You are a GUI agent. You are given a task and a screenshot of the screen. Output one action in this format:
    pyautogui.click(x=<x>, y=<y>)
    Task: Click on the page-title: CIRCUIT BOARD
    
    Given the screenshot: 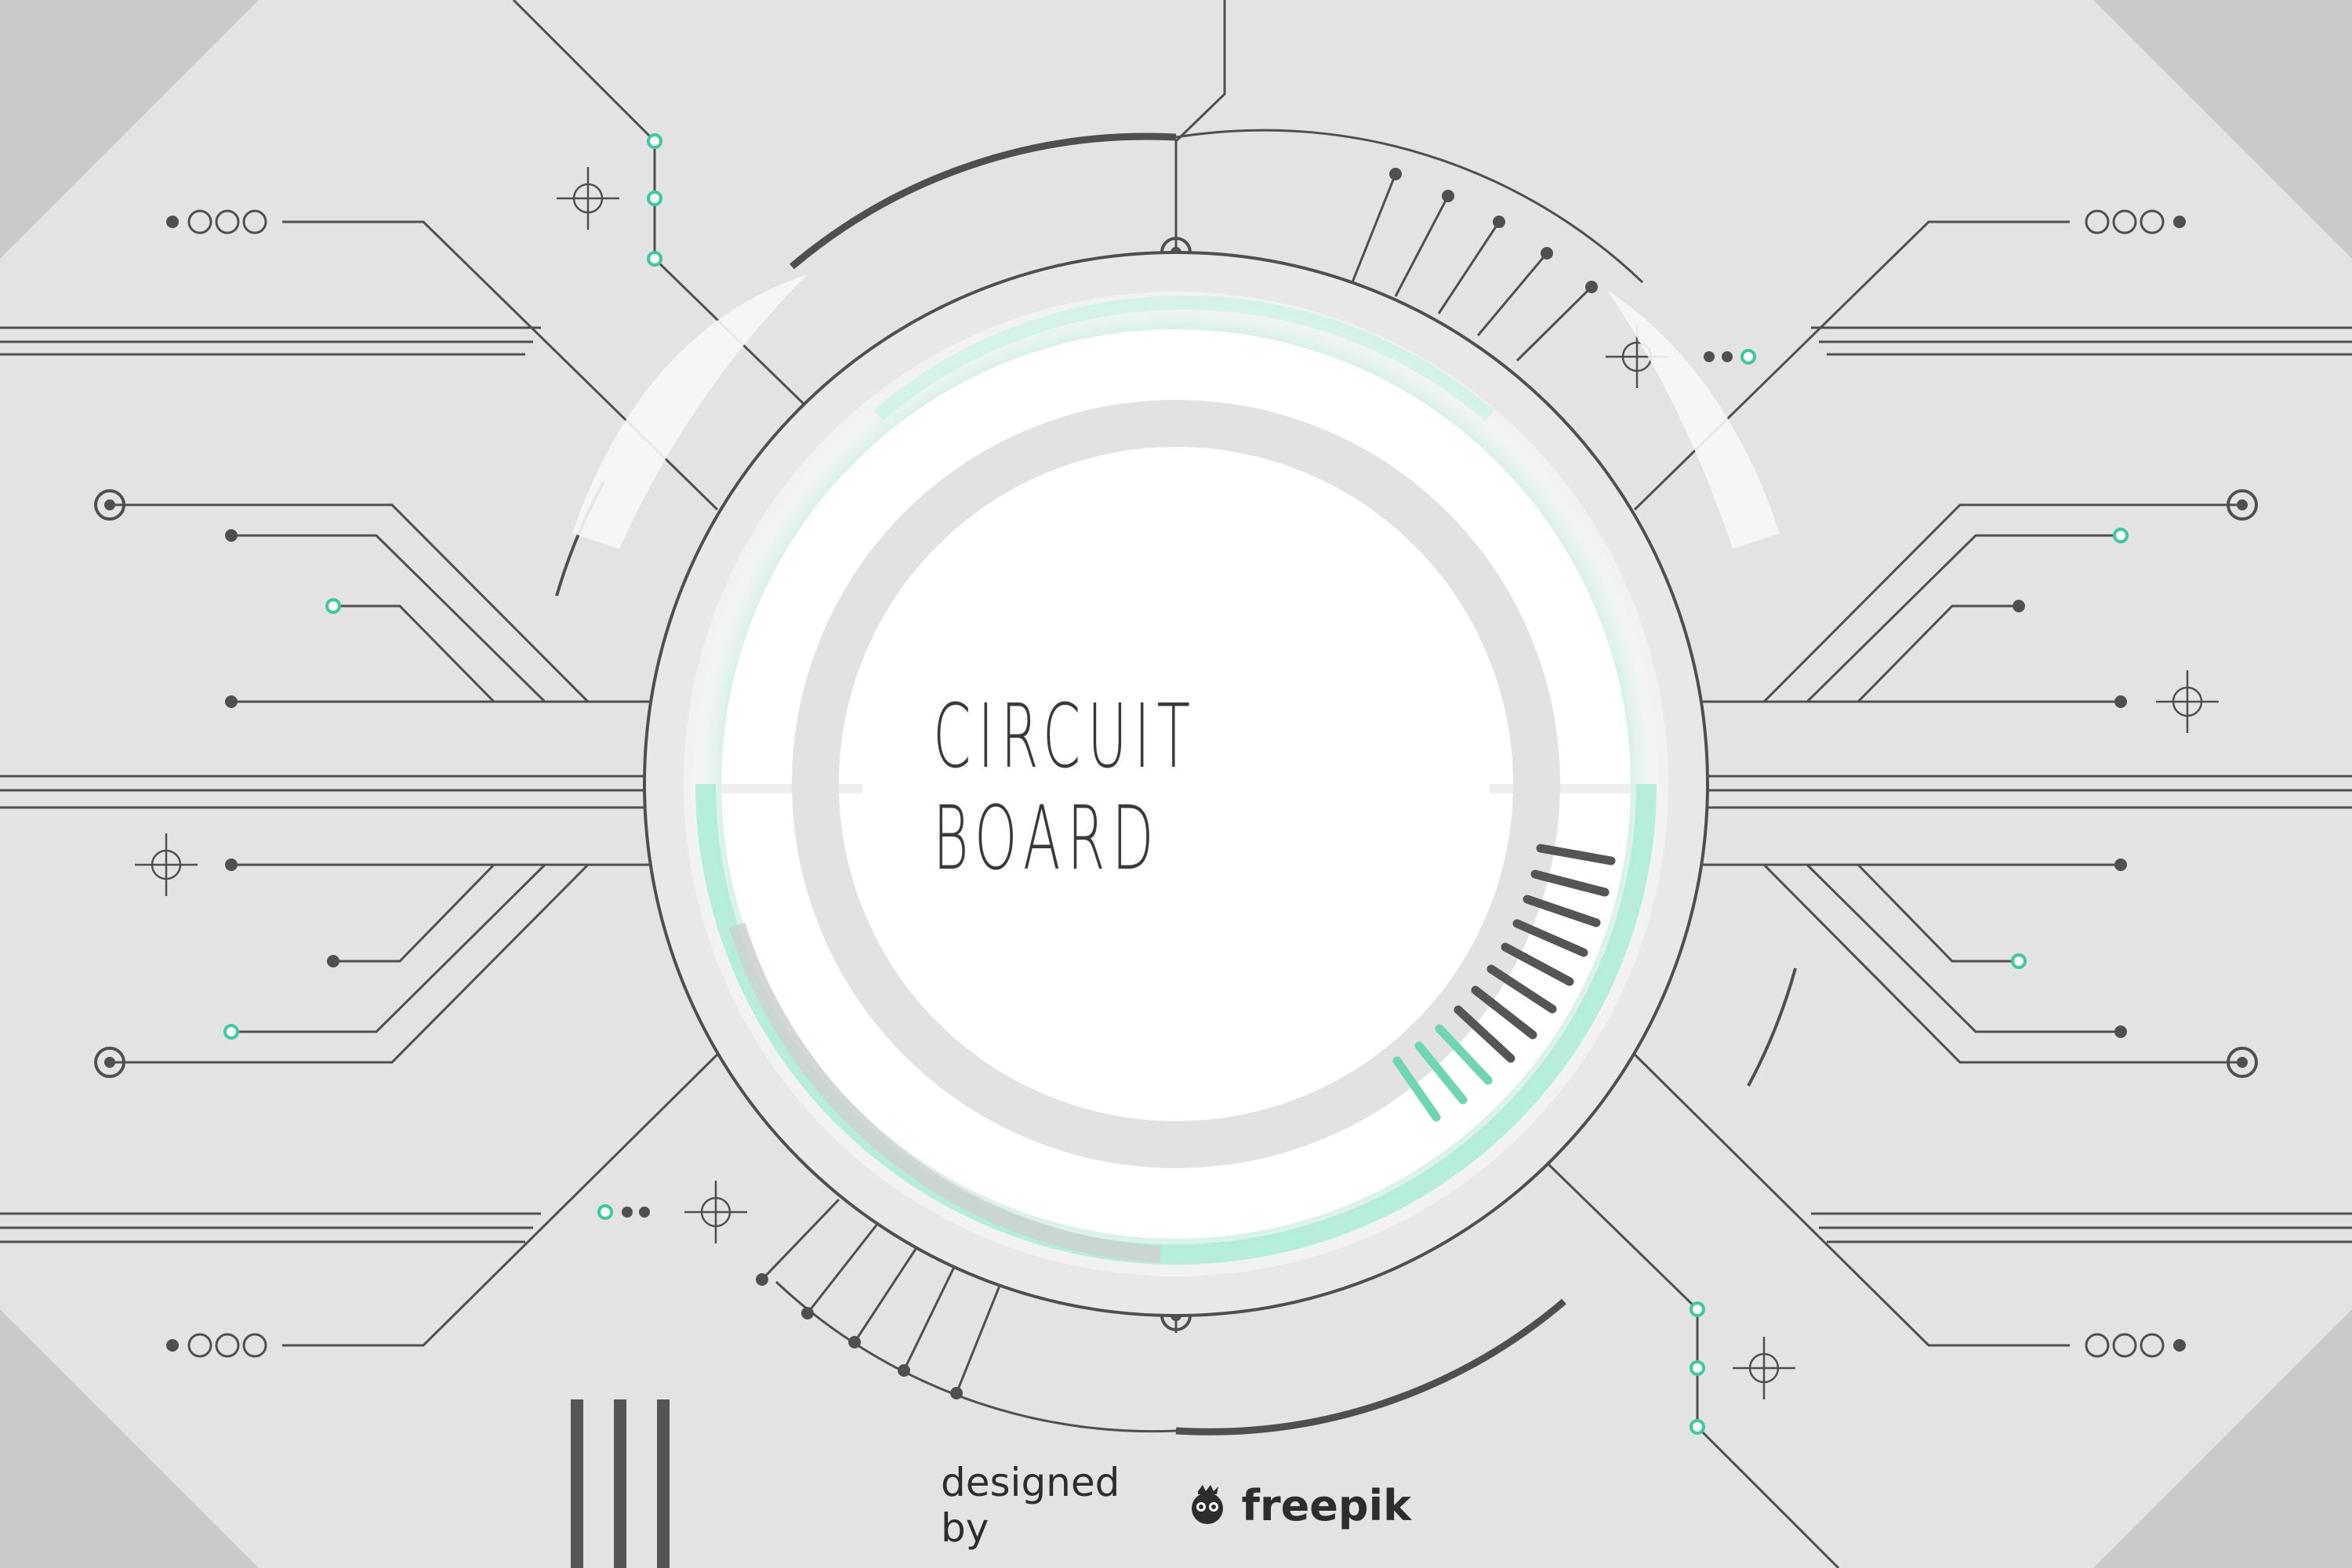 What is the action you would take?
    pyautogui.click(x=1065, y=788)
    